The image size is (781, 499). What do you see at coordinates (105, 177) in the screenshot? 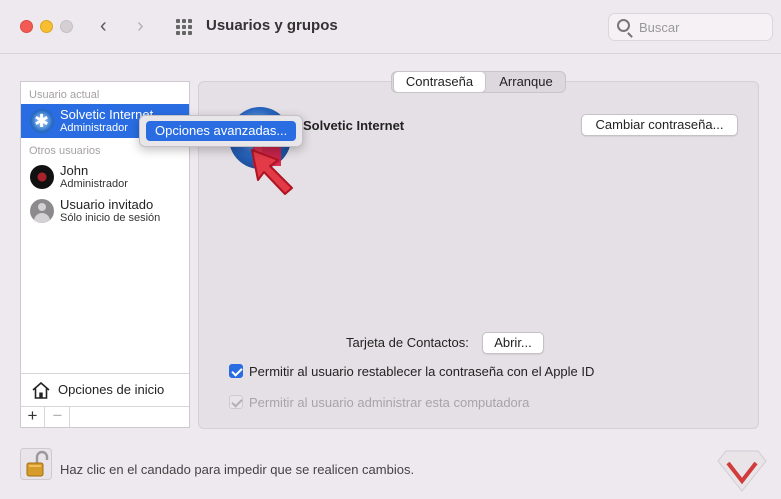
I see `sidebar-user-john: John Administrador` at bounding box center [105, 177].